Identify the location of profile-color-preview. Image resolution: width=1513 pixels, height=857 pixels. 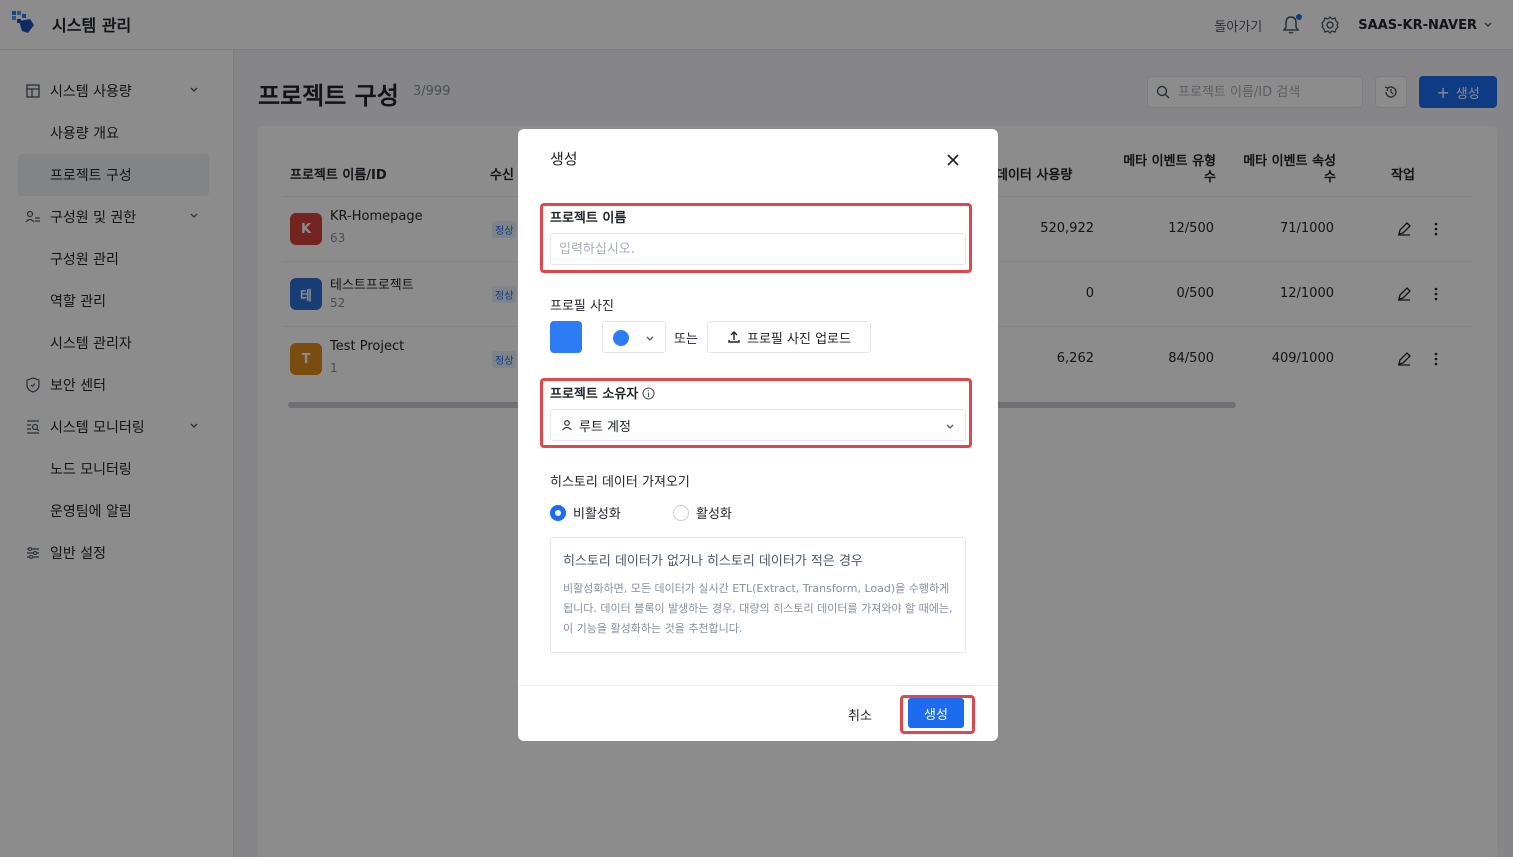
(566, 337).